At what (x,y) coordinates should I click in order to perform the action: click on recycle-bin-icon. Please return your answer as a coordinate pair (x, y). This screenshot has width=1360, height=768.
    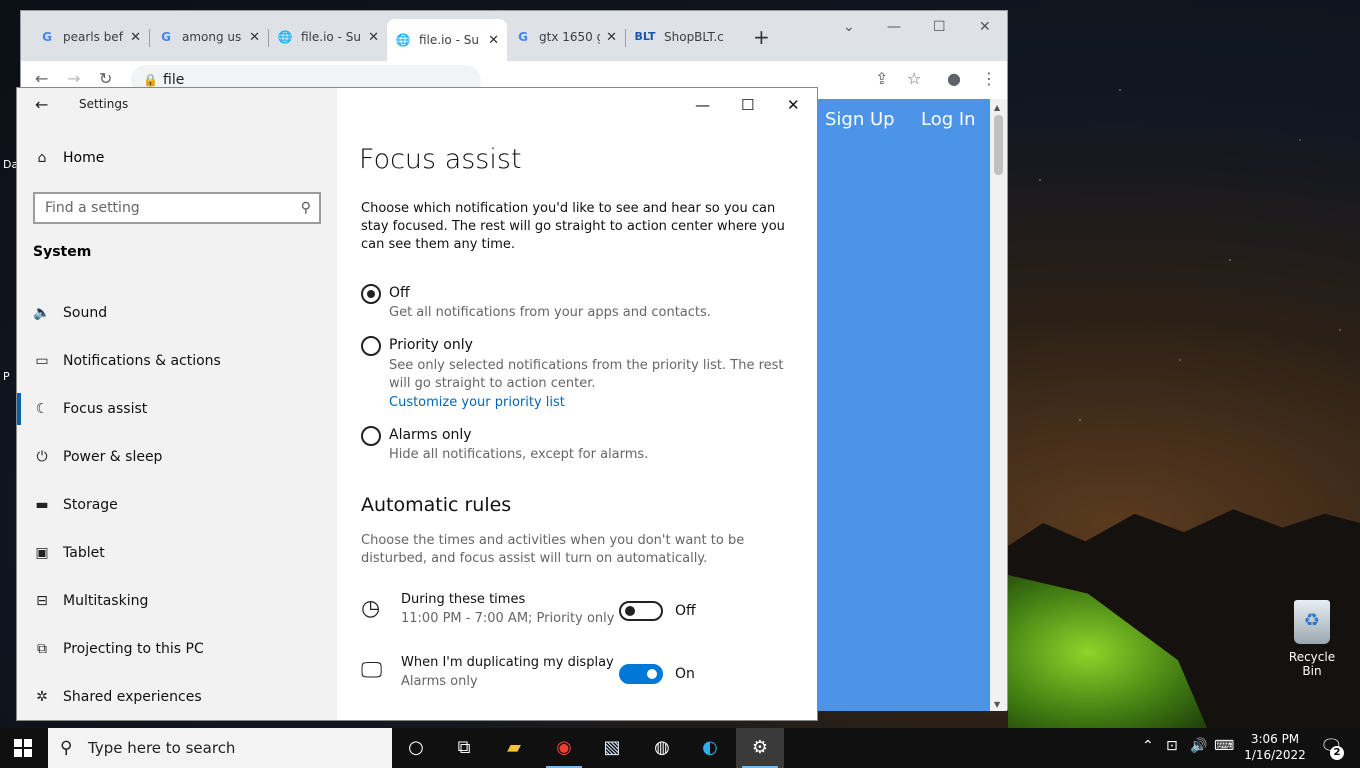
    Looking at the image, I should click on (1312, 622).